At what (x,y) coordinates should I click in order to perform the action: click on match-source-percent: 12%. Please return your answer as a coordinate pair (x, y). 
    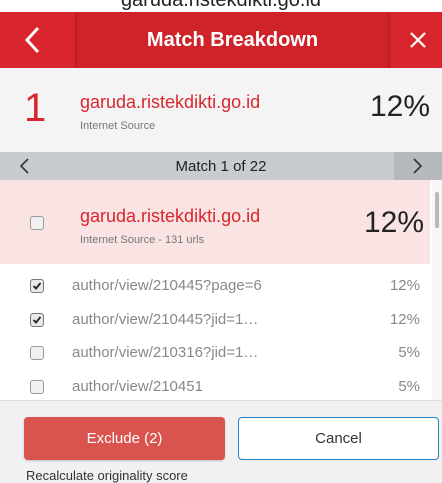
    Looking at the image, I should click on (393, 222).